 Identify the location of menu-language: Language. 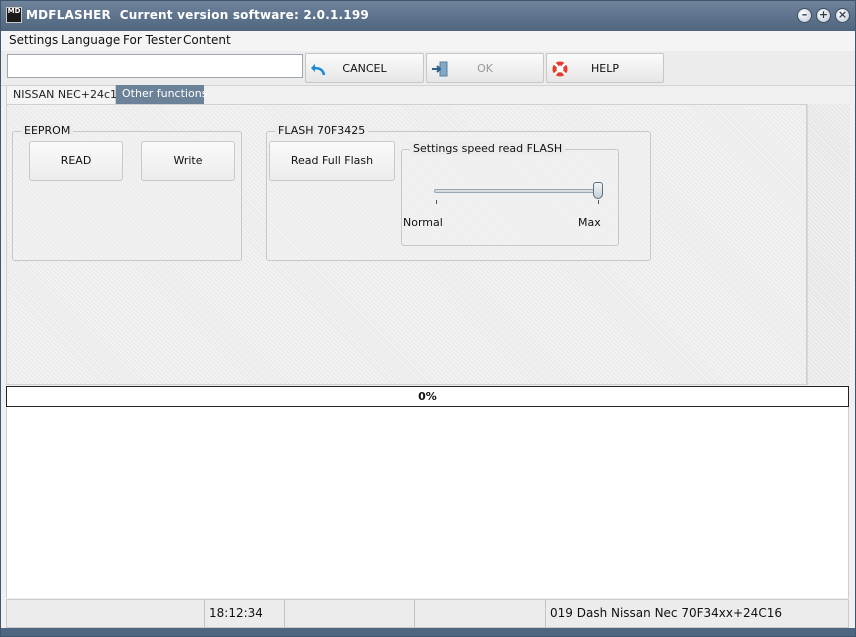
(90, 40).